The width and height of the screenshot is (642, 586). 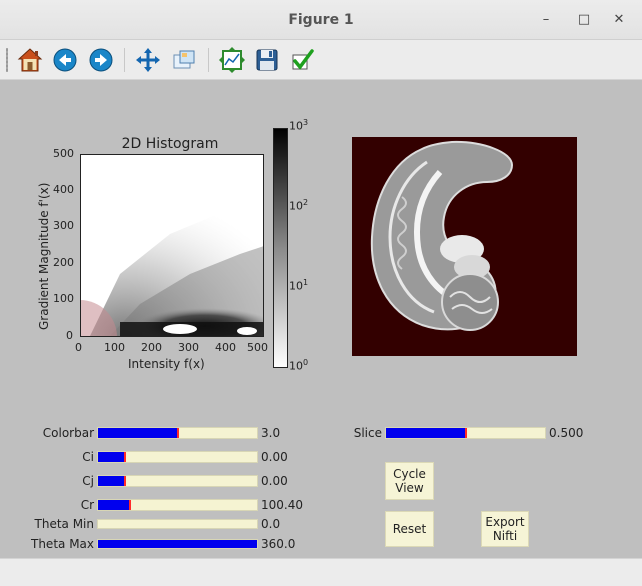 What do you see at coordinates (321, 60) in the screenshot?
I see `navigation-toolbar` at bounding box center [321, 60].